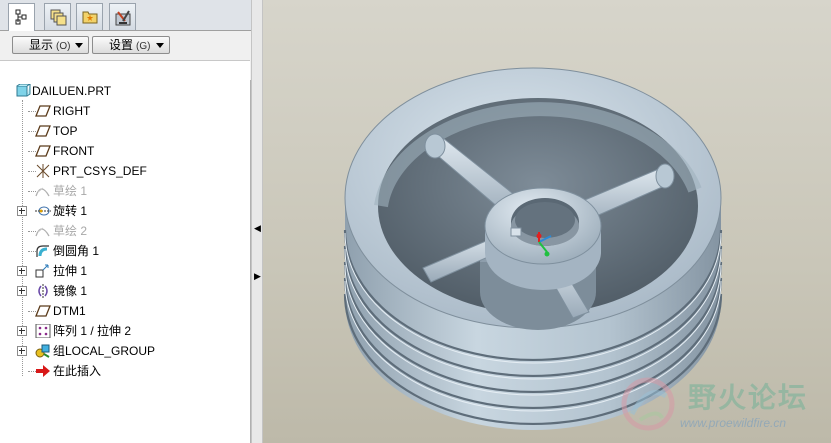 The height and width of the screenshot is (443, 831). I want to click on layers-icon, so click(58, 17).